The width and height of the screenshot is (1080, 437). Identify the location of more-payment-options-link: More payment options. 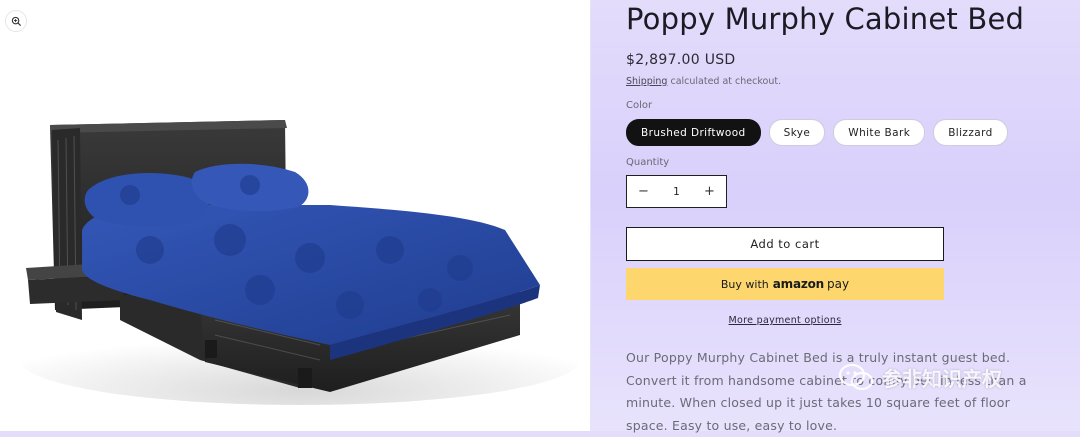
(785, 320).